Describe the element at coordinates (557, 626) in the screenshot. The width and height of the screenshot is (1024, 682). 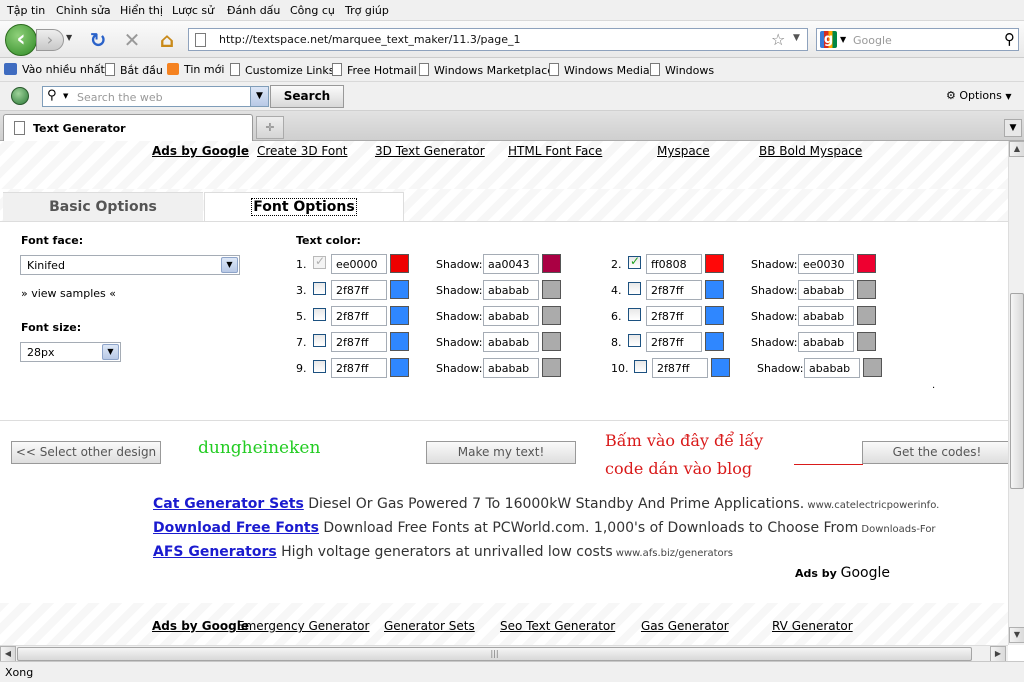
I see `ad-link-seo-text-generator: Seo Text Generator` at that location.